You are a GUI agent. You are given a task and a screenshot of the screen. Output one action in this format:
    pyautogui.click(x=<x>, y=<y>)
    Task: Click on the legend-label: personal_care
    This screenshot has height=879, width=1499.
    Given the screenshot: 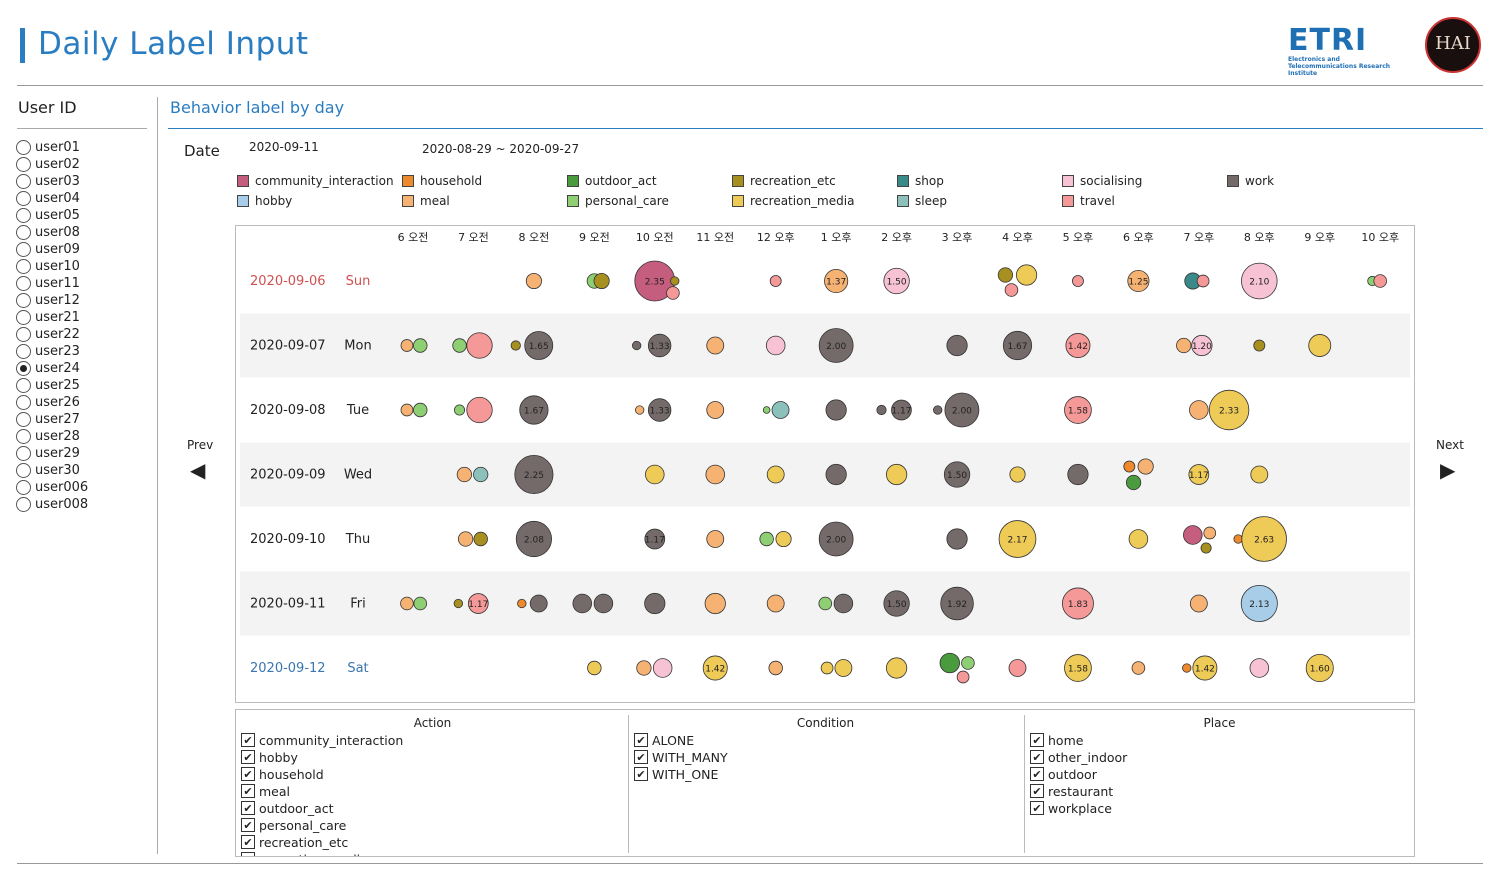 What is the action you would take?
    pyautogui.click(x=627, y=201)
    